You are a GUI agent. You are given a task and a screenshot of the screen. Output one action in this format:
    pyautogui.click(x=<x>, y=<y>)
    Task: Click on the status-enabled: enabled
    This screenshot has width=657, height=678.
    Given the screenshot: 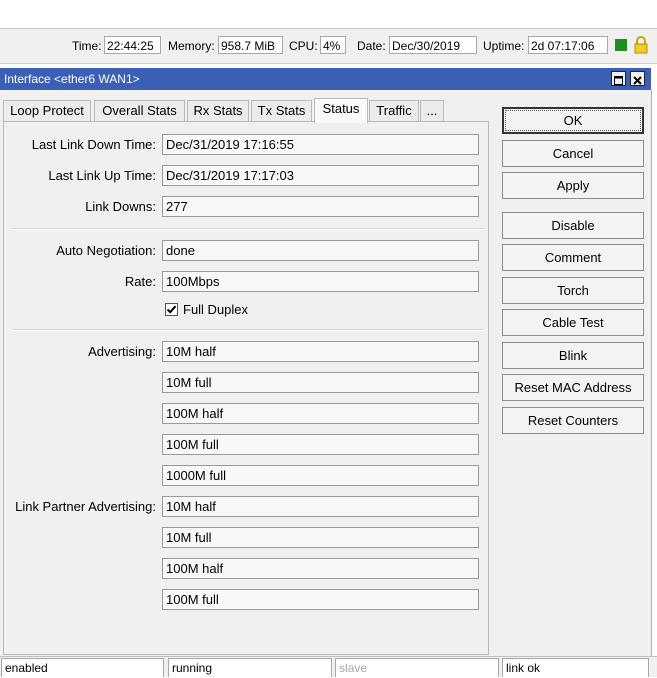 What is the action you would take?
    pyautogui.click(x=82, y=667)
    